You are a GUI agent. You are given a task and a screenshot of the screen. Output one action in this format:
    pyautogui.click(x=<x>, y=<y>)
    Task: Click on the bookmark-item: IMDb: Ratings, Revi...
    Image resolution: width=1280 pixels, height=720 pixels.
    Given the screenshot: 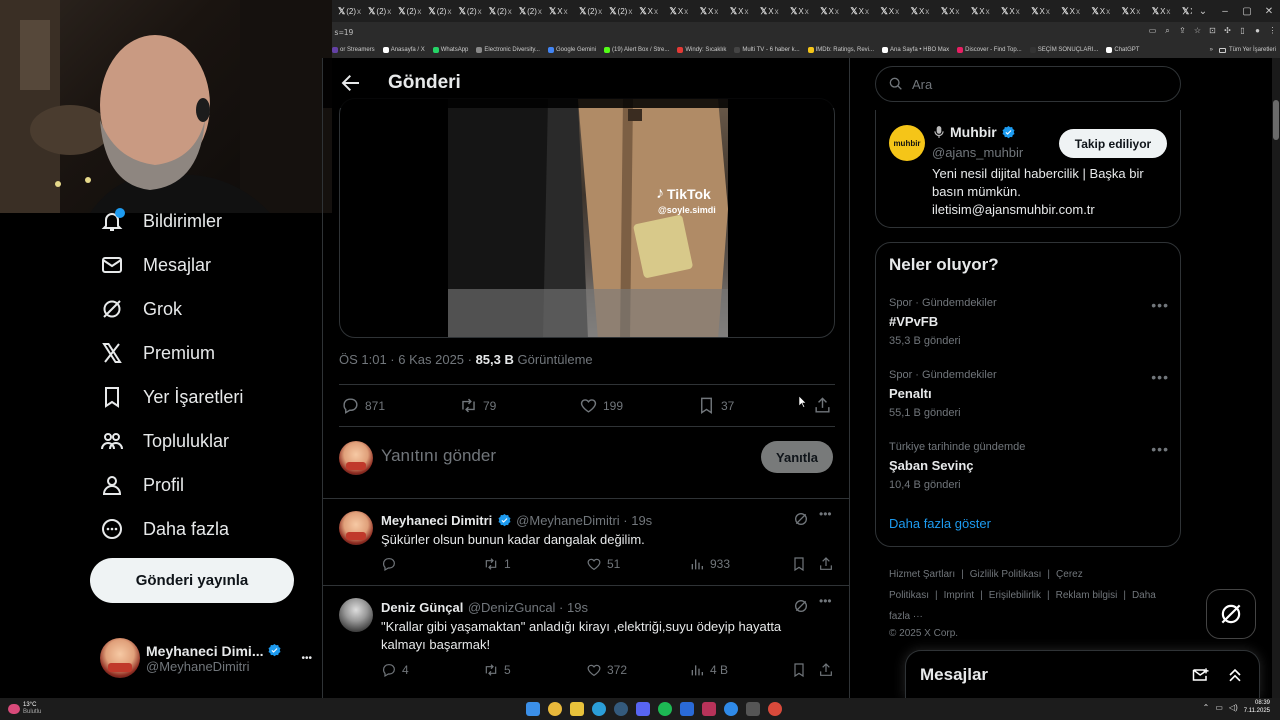 What is the action you would take?
    pyautogui.click(x=840, y=50)
    